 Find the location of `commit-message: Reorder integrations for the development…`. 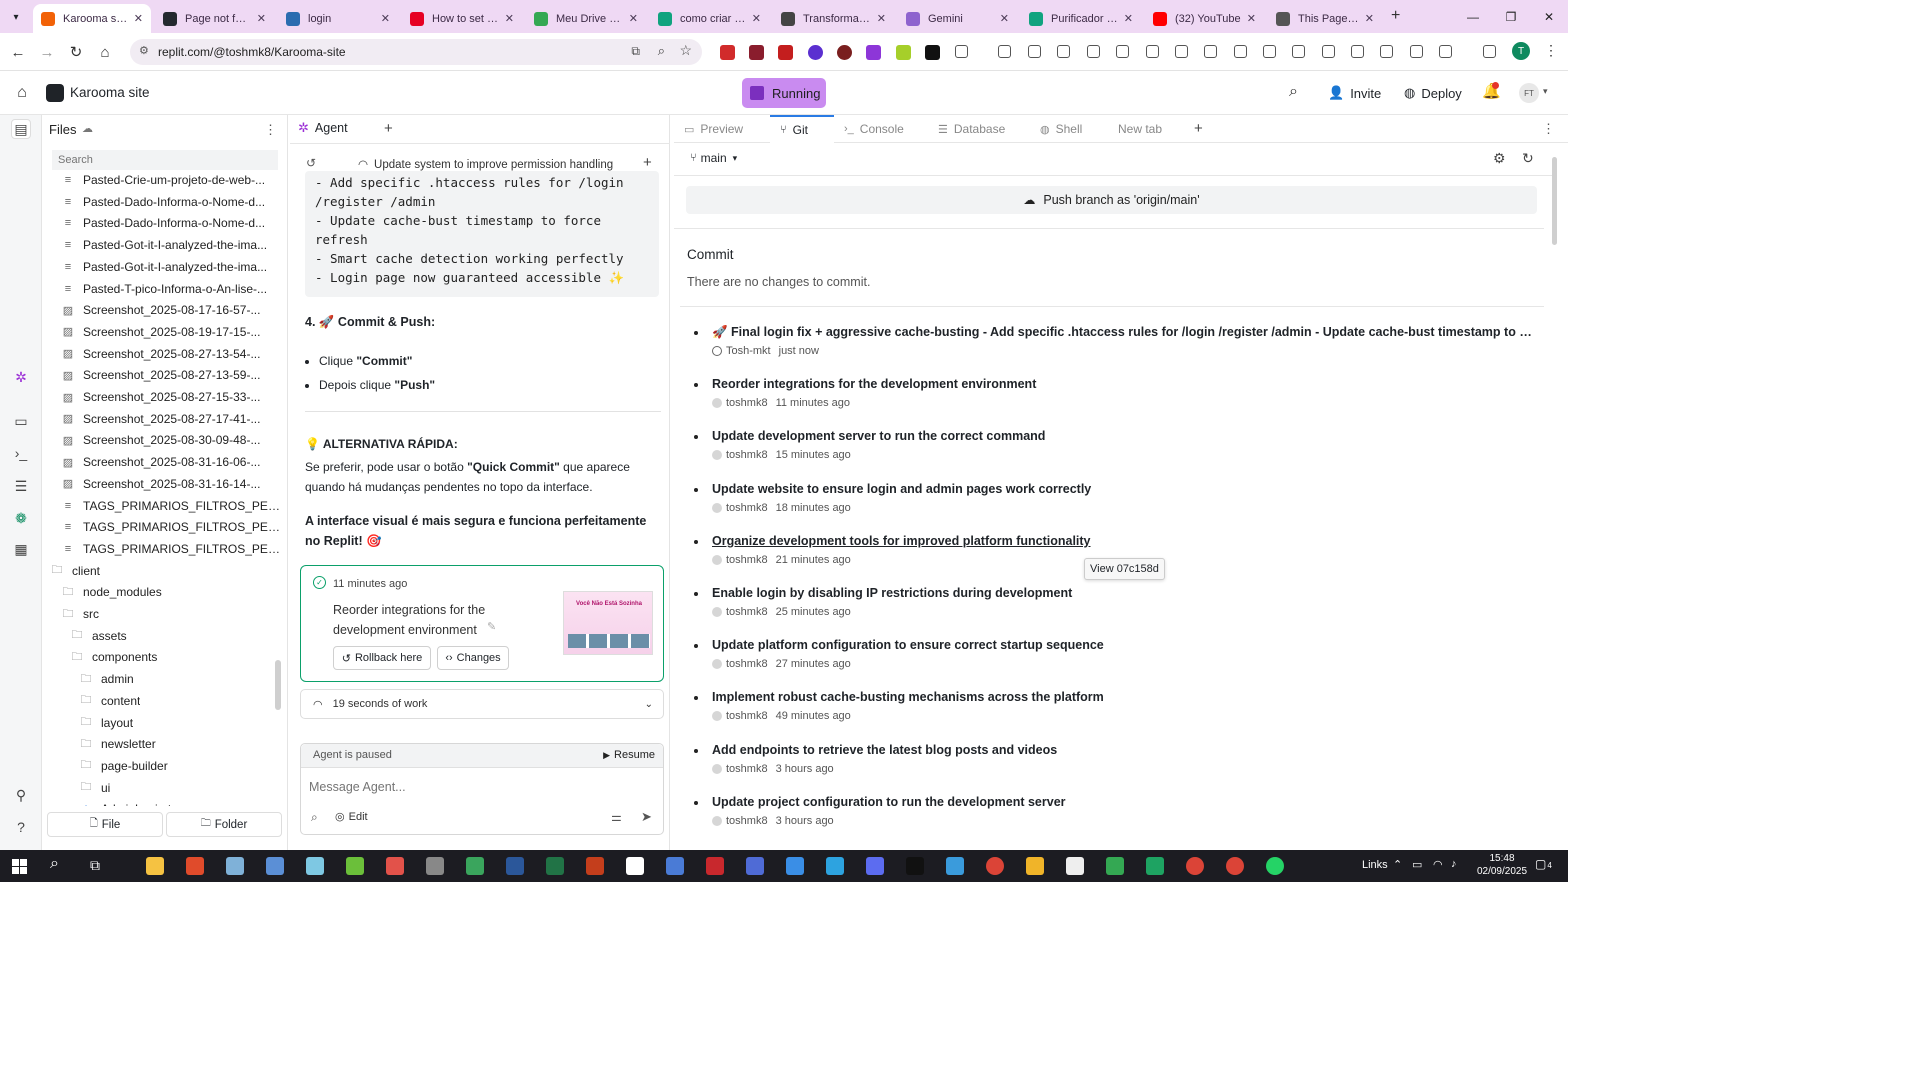

commit-message: Reorder integrations for the development… is located at coordinates (1122, 384).